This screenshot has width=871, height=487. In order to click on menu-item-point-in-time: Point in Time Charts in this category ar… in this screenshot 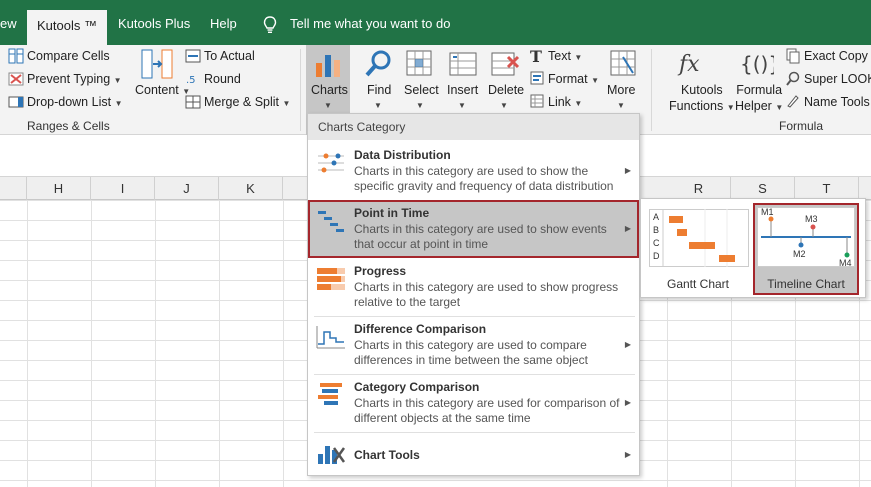, I will do `click(473, 229)`.